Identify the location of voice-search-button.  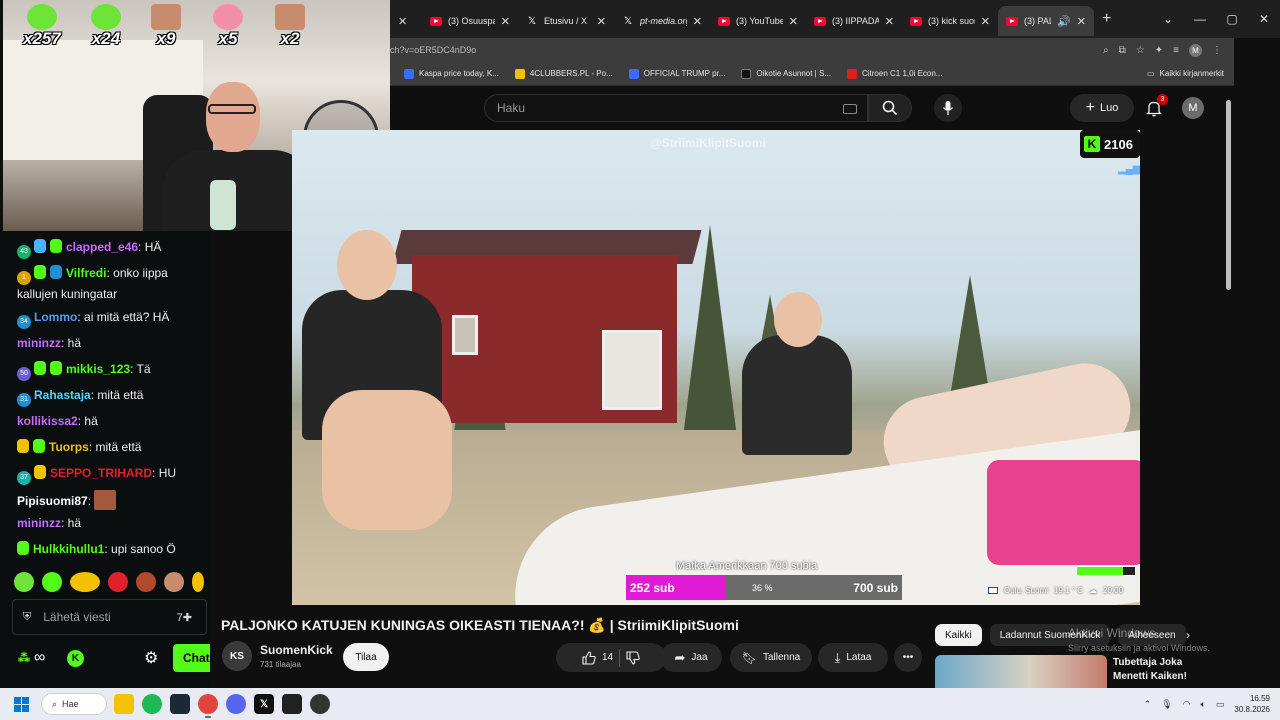
(948, 108).